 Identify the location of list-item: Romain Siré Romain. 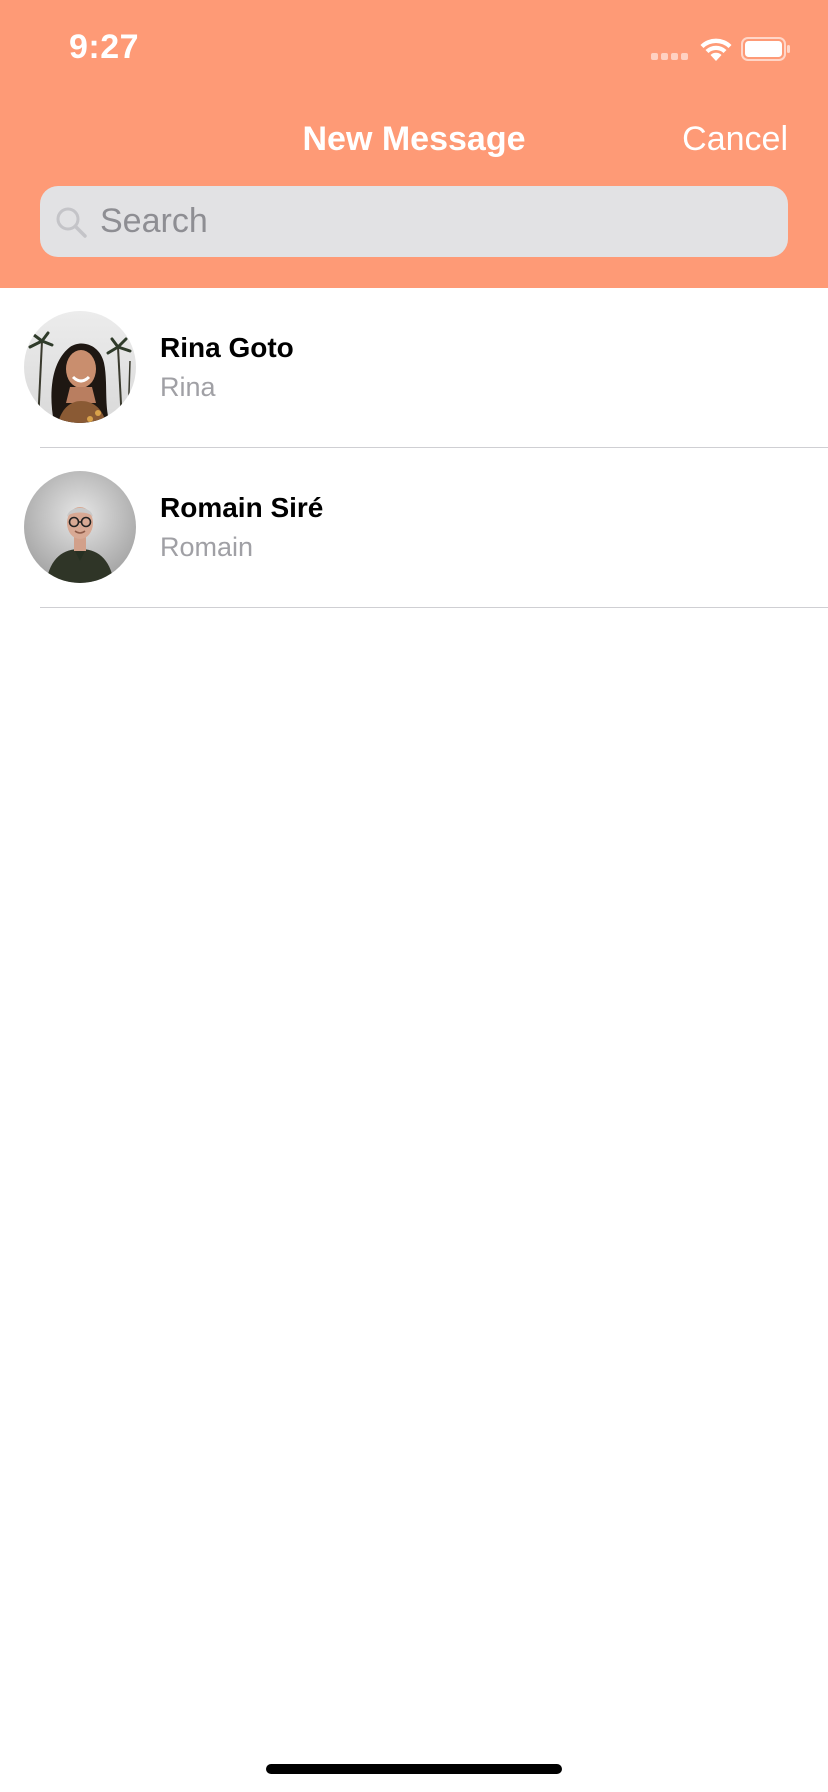
(414, 528).